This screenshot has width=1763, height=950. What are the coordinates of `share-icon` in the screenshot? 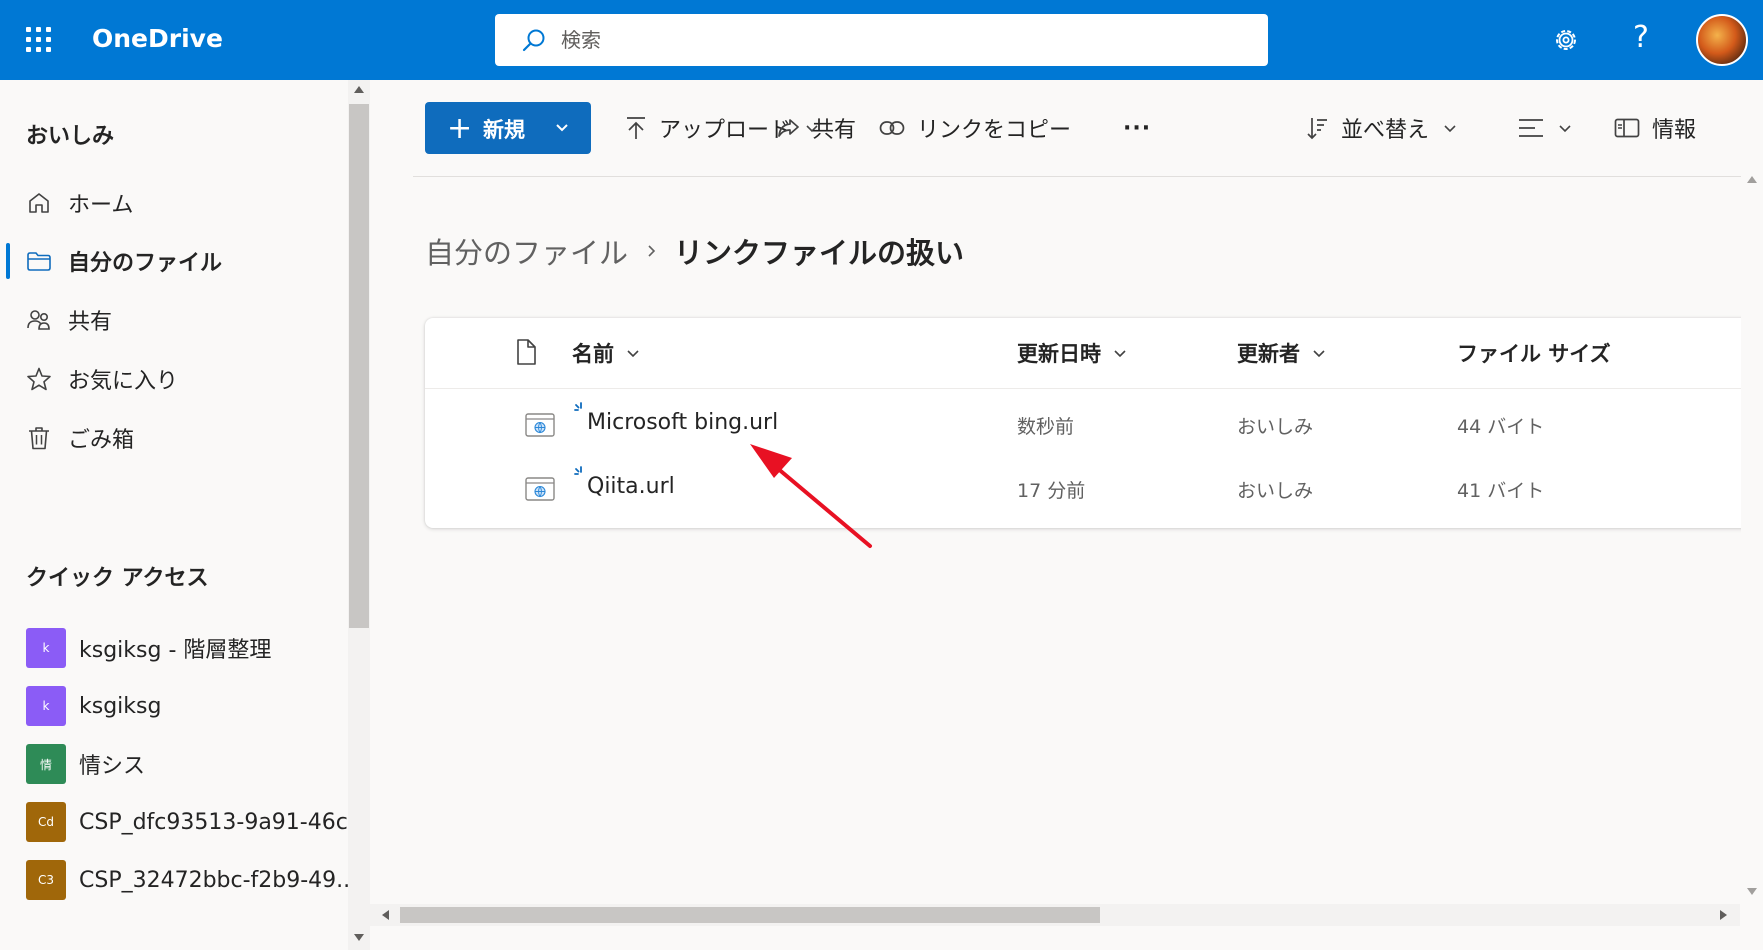 It's located at (788, 128).